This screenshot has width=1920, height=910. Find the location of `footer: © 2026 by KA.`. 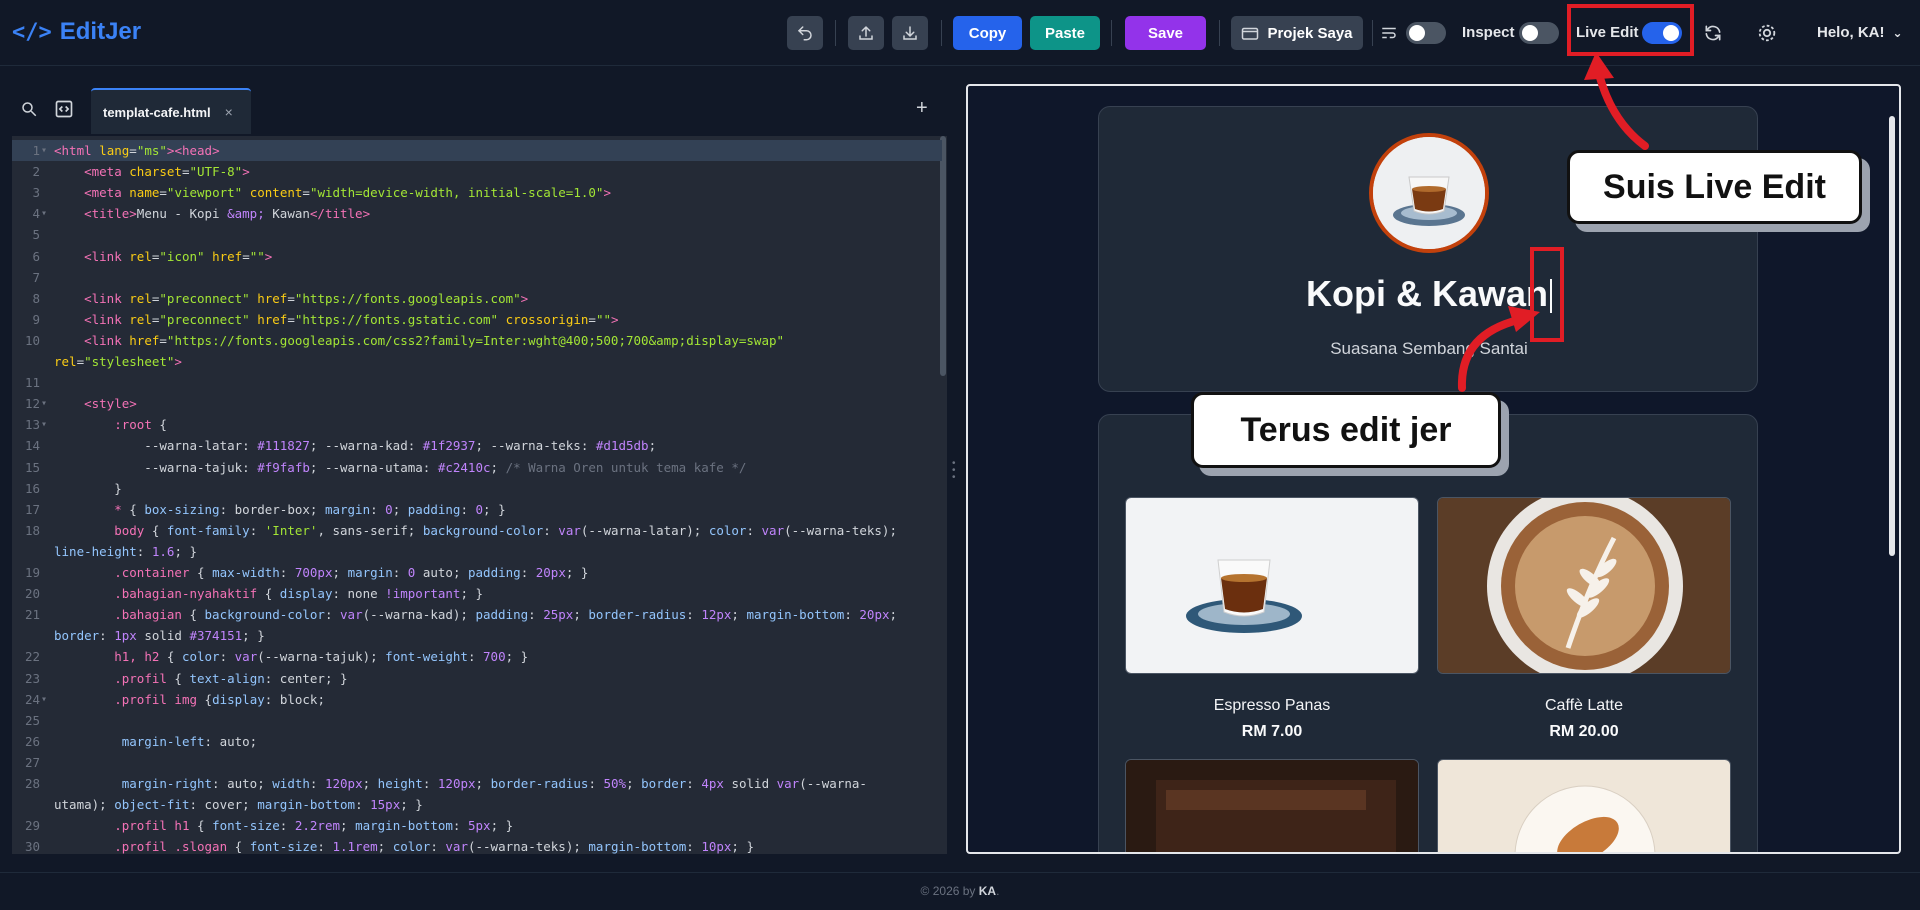

footer: © 2026 by KA. is located at coordinates (960, 891).